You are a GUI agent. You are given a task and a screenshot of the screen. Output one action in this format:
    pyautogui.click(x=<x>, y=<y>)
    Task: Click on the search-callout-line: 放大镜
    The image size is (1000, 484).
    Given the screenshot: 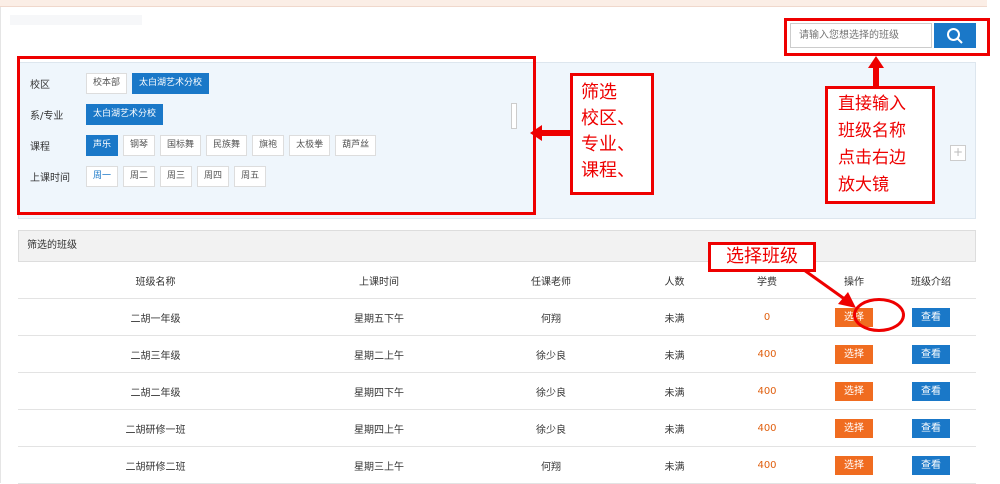 What is the action you would take?
    pyautogui.click(x=863, y=185)
    